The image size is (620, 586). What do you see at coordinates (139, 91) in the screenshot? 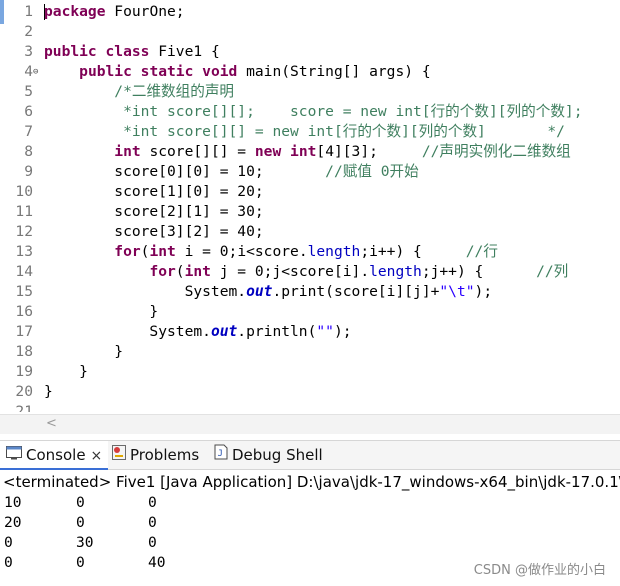
I see `code-token: /*二维数组的声明` at bounding box center [139, 91].